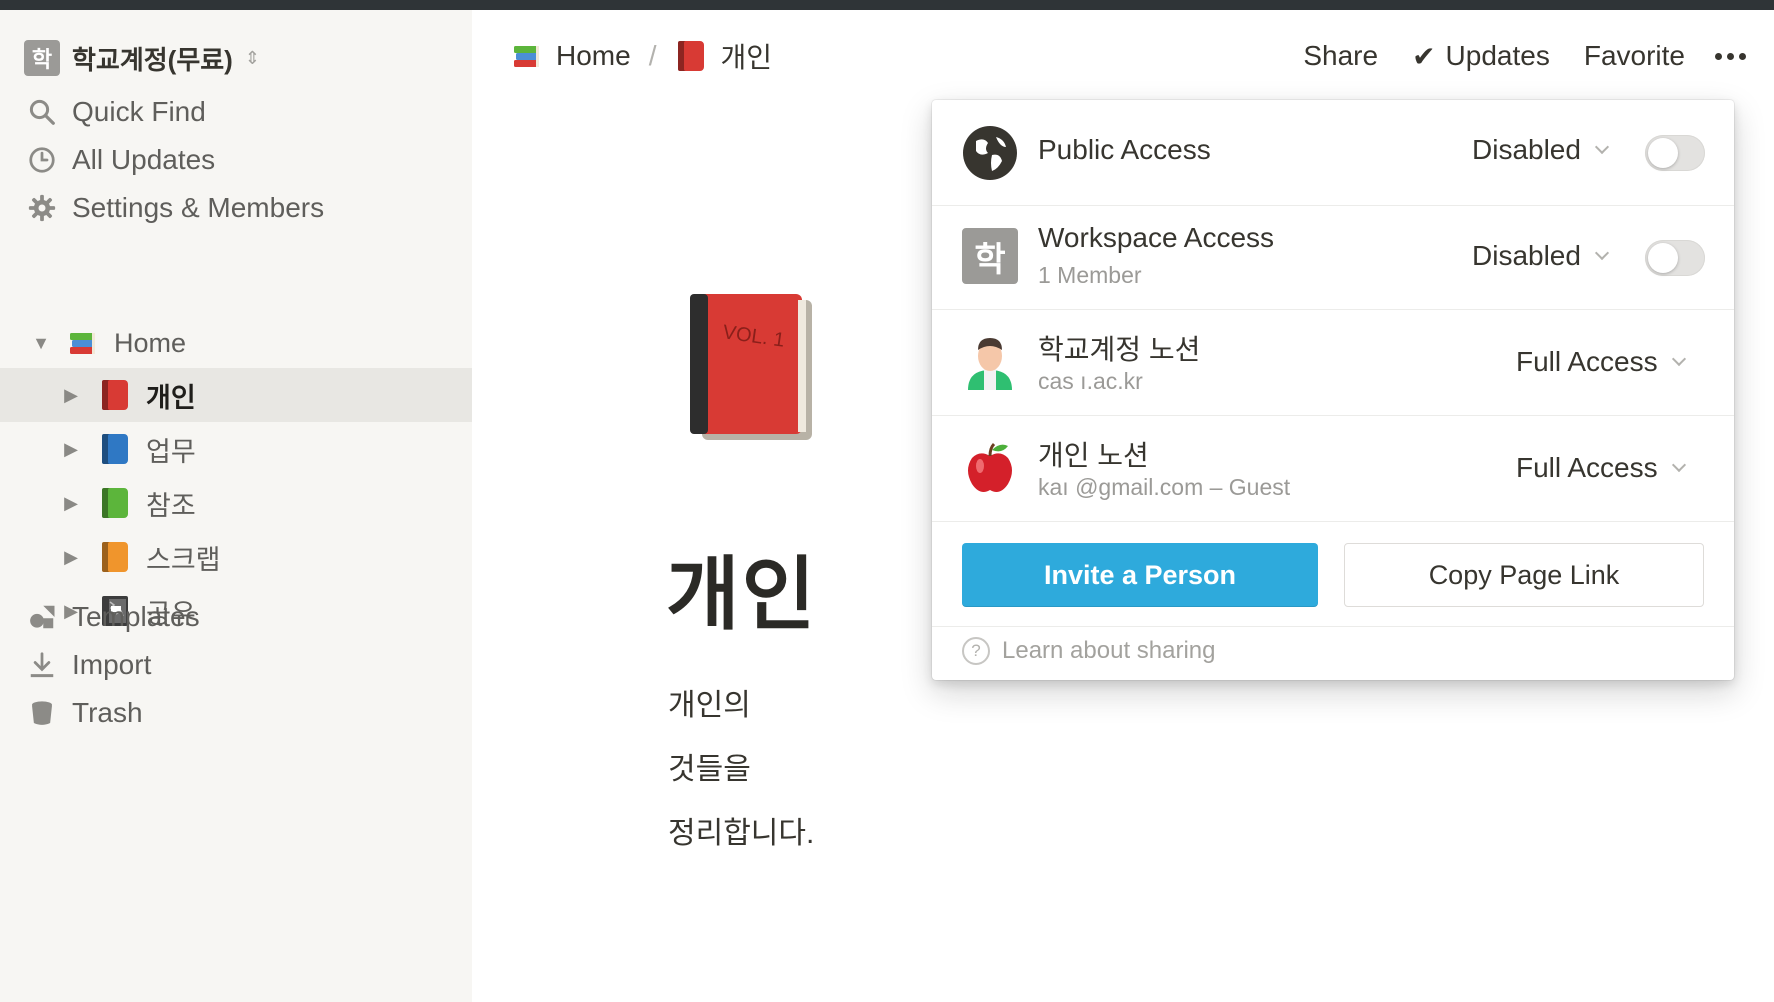  Describe the element at coordinates (42, 160) in the screenshot. I see `clock-icon` at that location.